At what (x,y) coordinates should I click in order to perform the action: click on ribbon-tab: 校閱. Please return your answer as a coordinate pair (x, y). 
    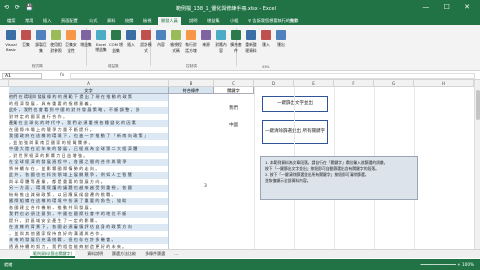
    Looking at the image, I should click on (129, 21).